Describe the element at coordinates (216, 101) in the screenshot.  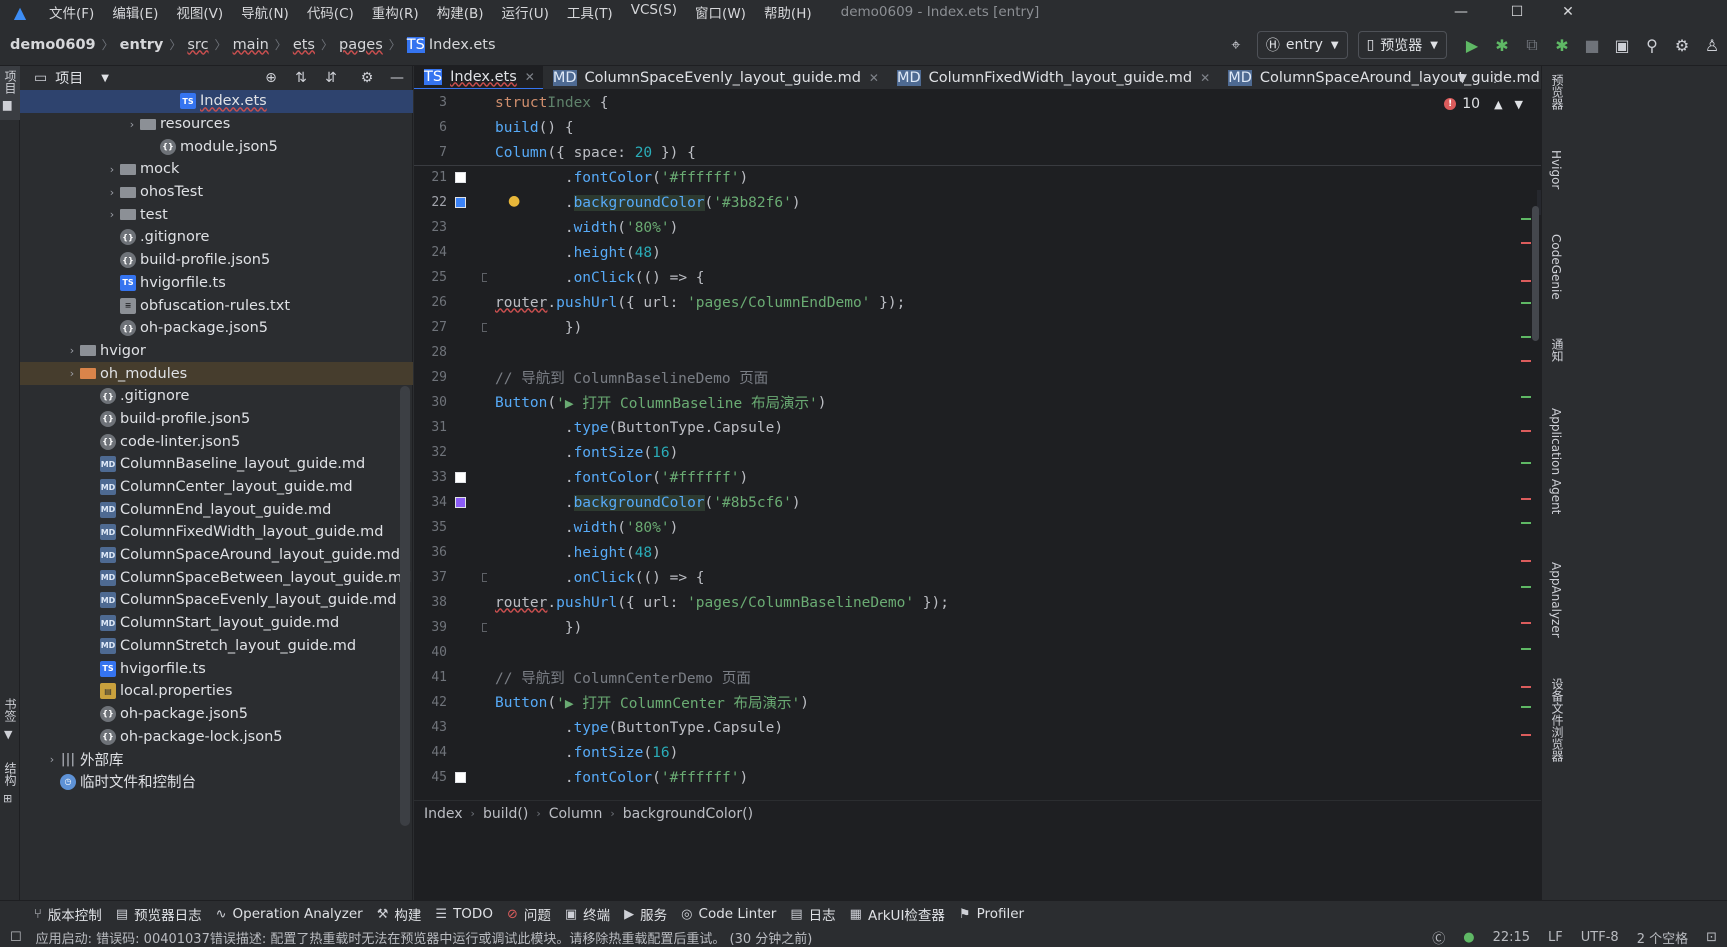
I see `tree-row: TS Index.ets` at that location.